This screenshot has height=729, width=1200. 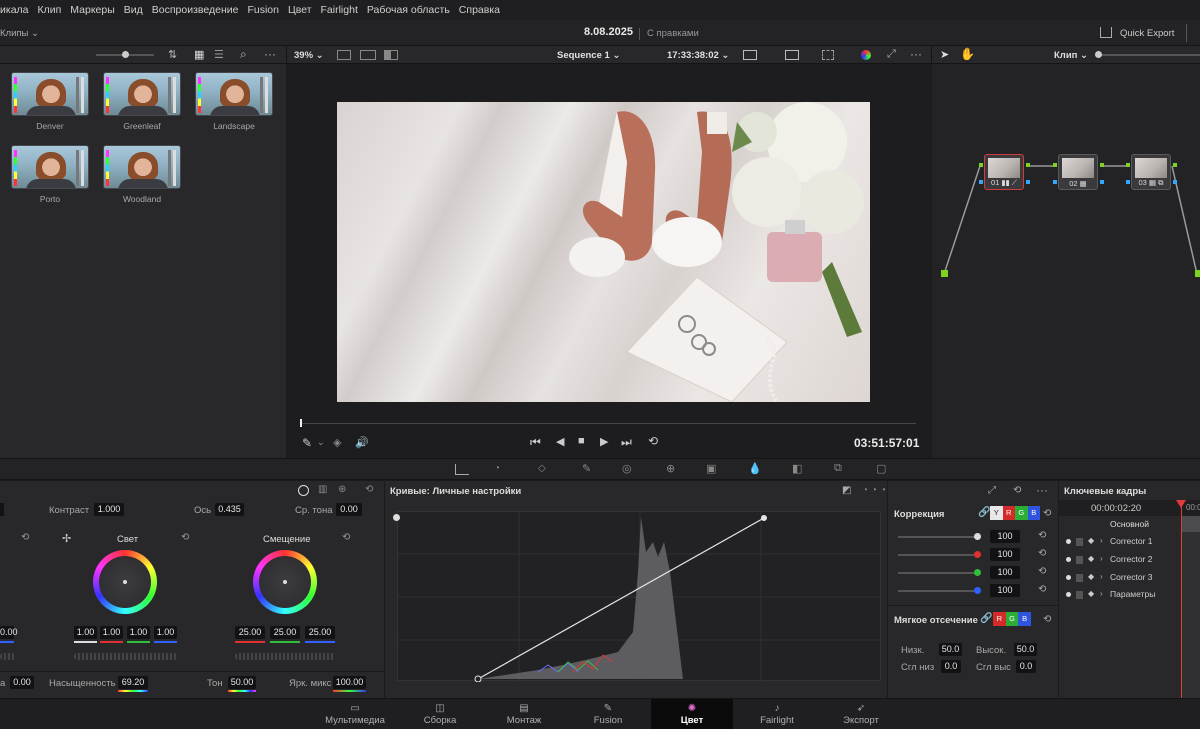 I want to click on soft-clip-reset-icon: ⟲, so click(x=1047, y=619).